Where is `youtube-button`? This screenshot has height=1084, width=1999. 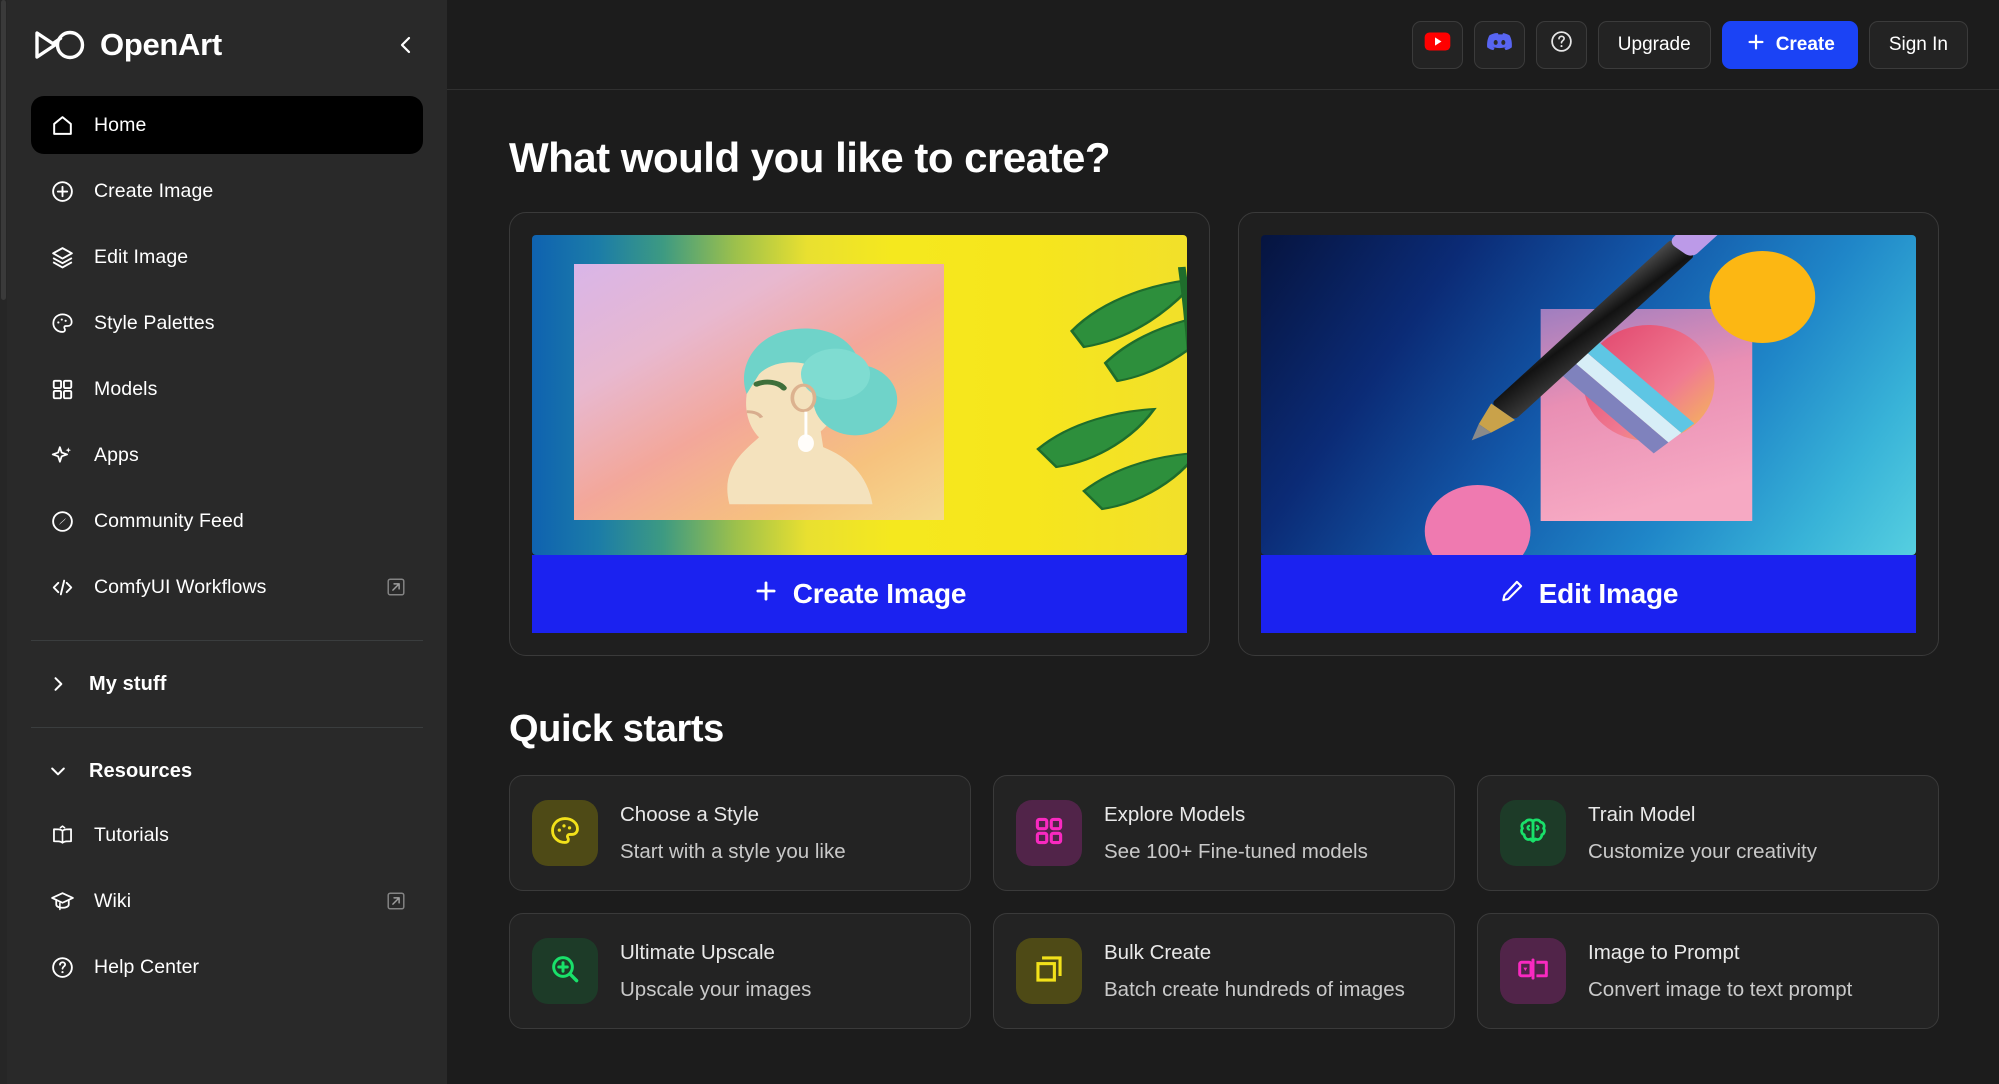
youtube-button is located at coordinates (1437, 44).